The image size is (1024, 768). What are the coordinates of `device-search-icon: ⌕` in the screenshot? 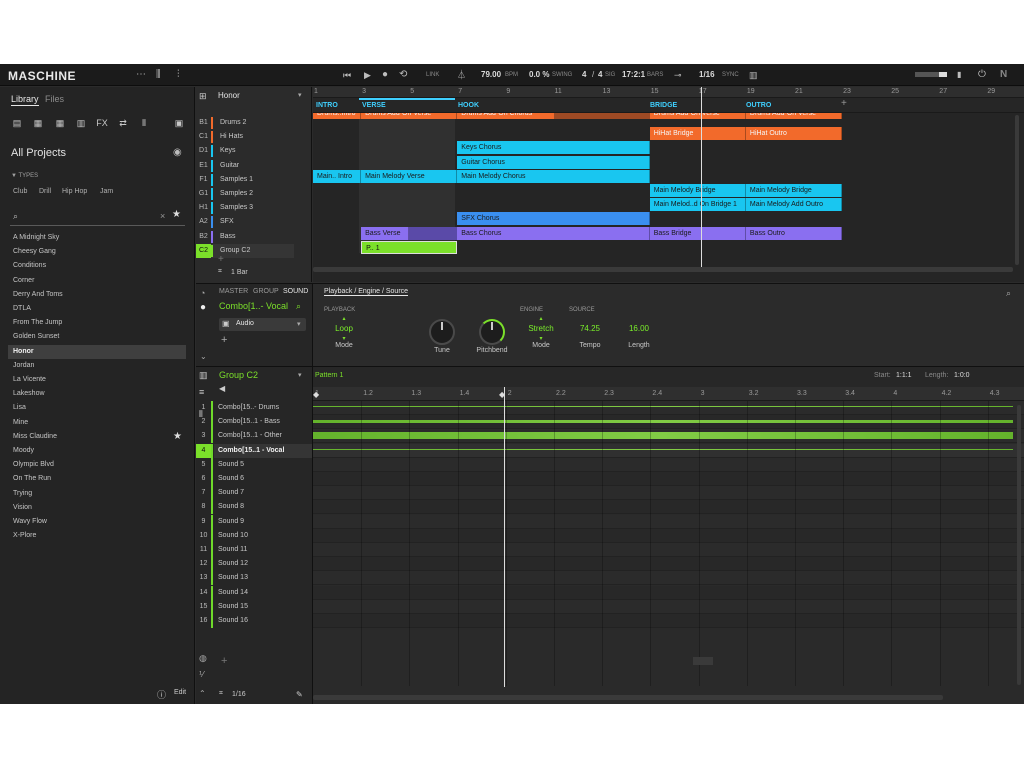 It's located at (1008, 293).